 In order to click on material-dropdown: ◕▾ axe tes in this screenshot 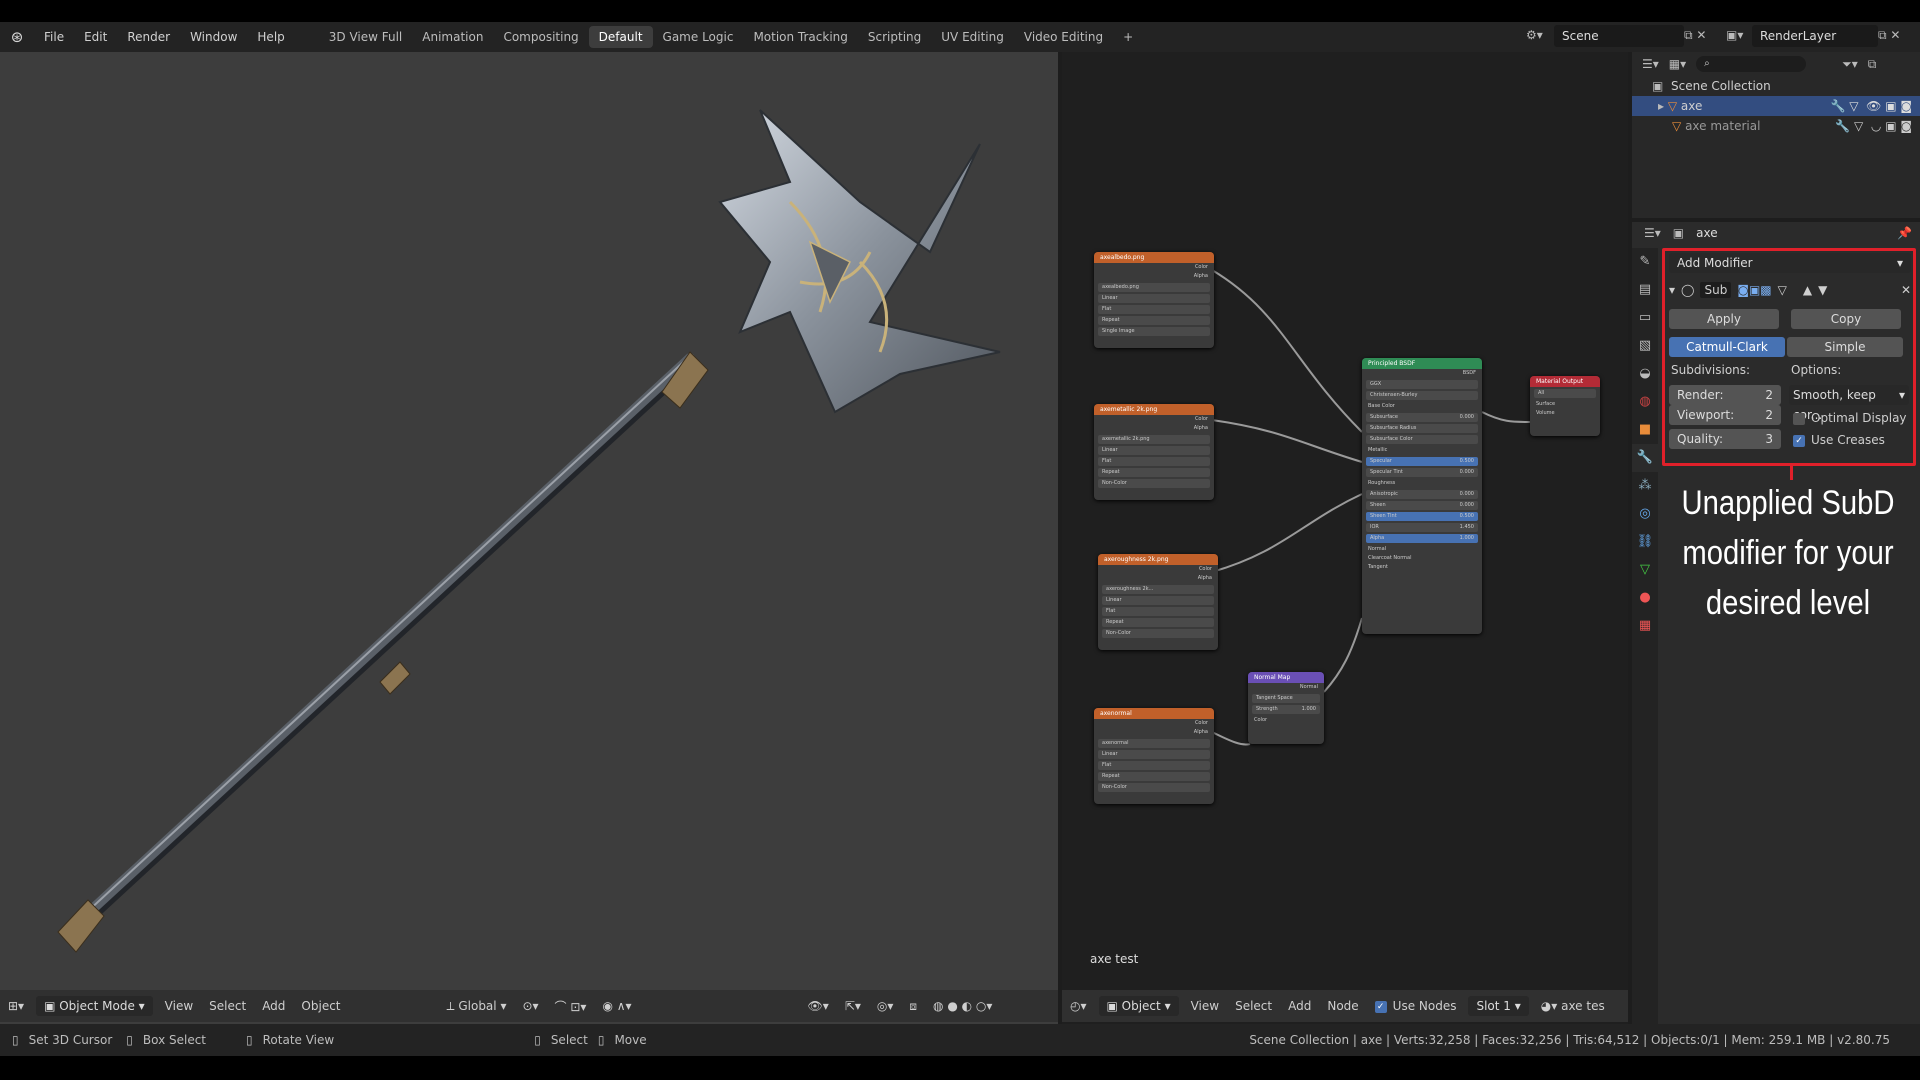, I will do `click(1573, 1006)`.